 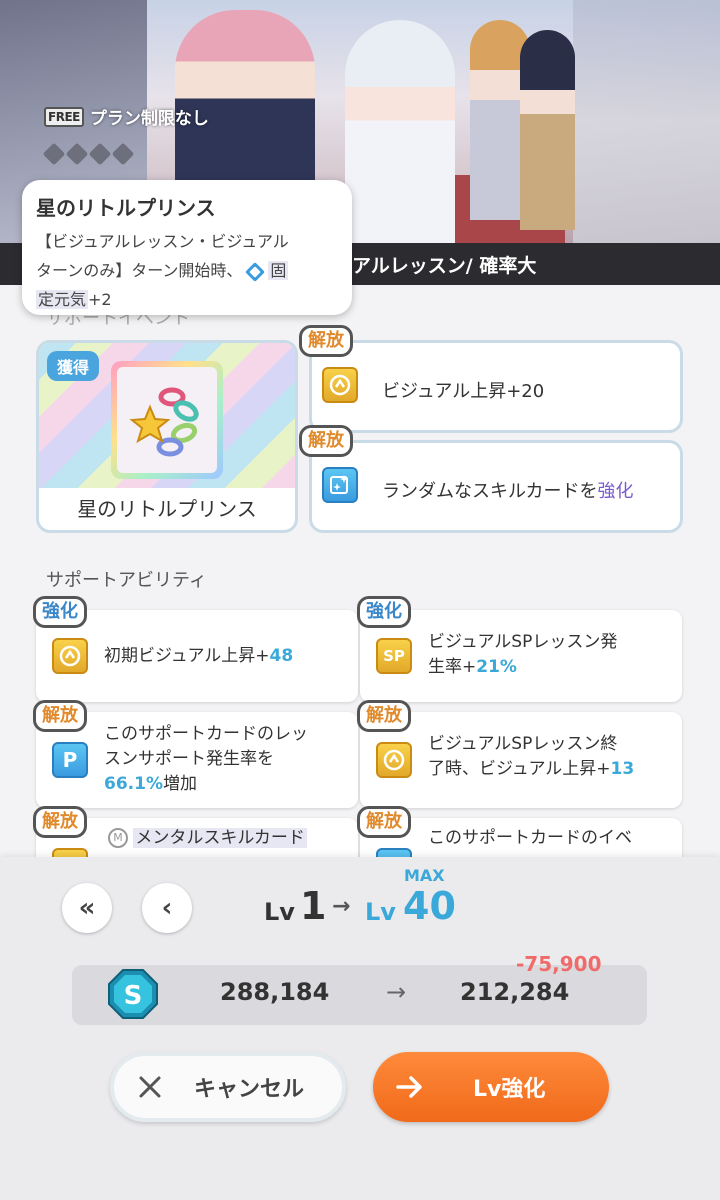 What do you see at coordinates (509, 1089) in the screenshot?
I see `level-up-label: Lv強化` at bounding box center [509, 1089].